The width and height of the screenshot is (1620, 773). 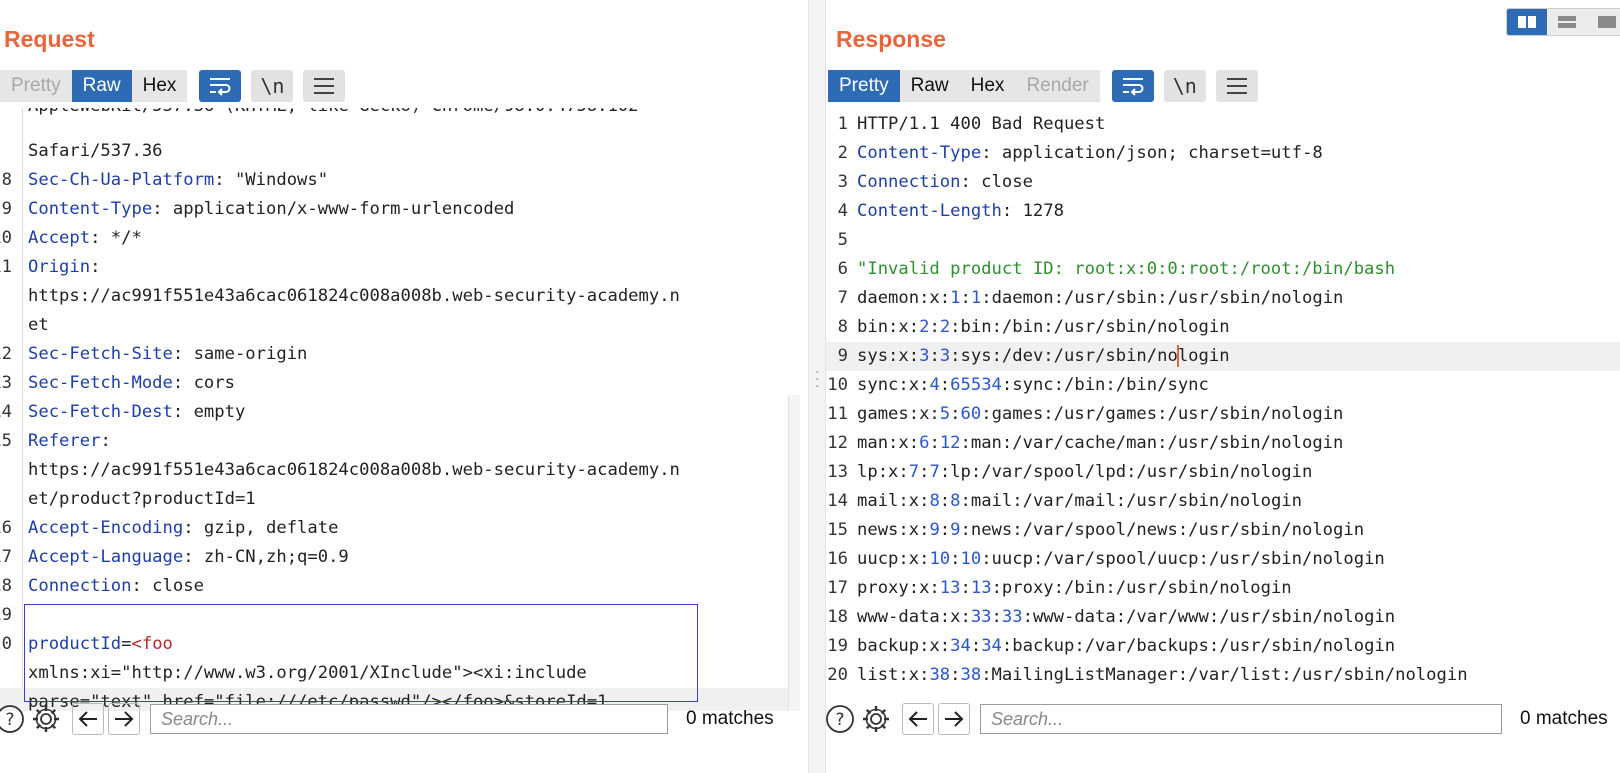 I want to click on request-line: 14 Sec-Fetch-Dest: empty, so click(x=400, y=412).